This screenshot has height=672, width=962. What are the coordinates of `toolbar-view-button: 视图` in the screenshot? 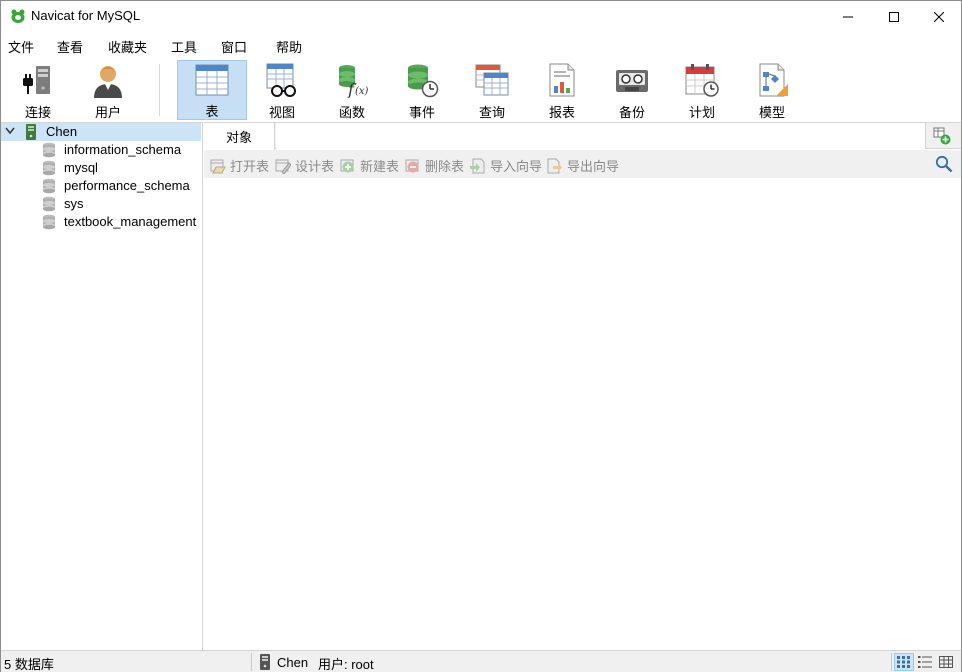 It's located at (282, 90).